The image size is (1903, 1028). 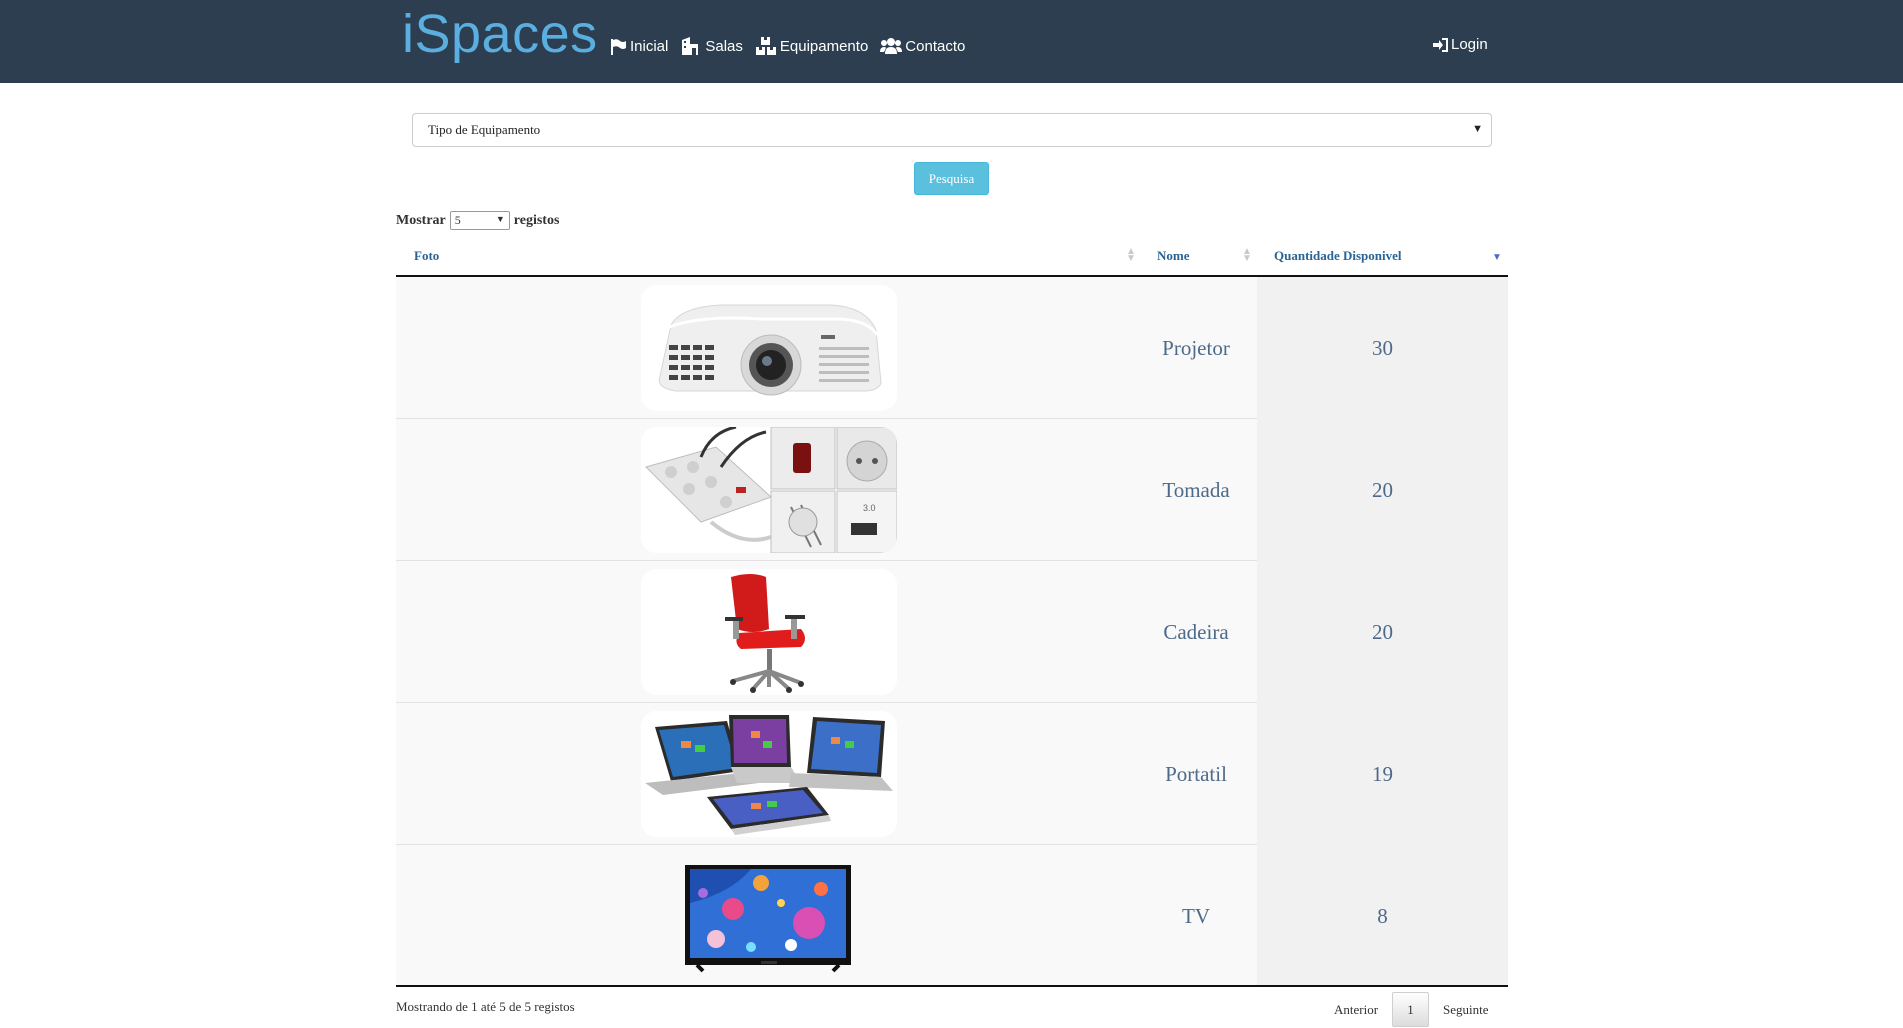 I want to click on login-label: Login, so click(x=1469, y=44).